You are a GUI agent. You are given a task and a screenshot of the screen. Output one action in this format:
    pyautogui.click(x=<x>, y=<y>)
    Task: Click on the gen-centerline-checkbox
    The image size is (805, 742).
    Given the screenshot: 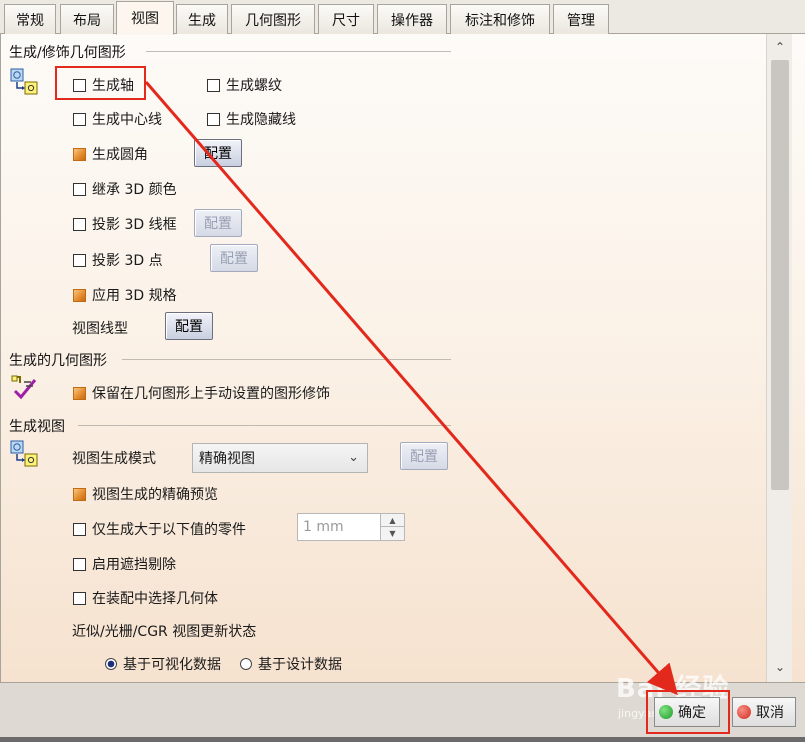 What is the action you would take?
    pyautogui.click(x=79, y=119)
    